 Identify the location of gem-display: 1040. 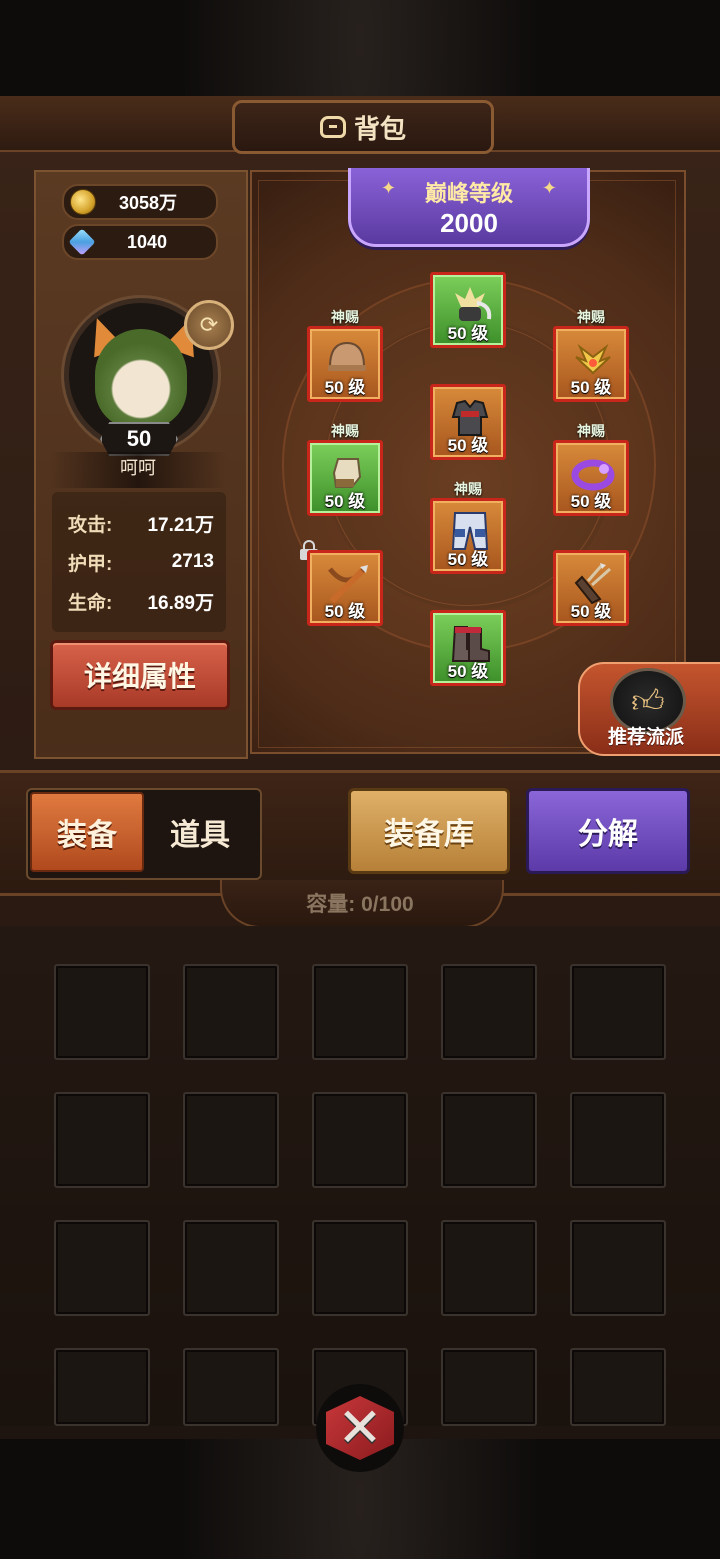
(140, 242).